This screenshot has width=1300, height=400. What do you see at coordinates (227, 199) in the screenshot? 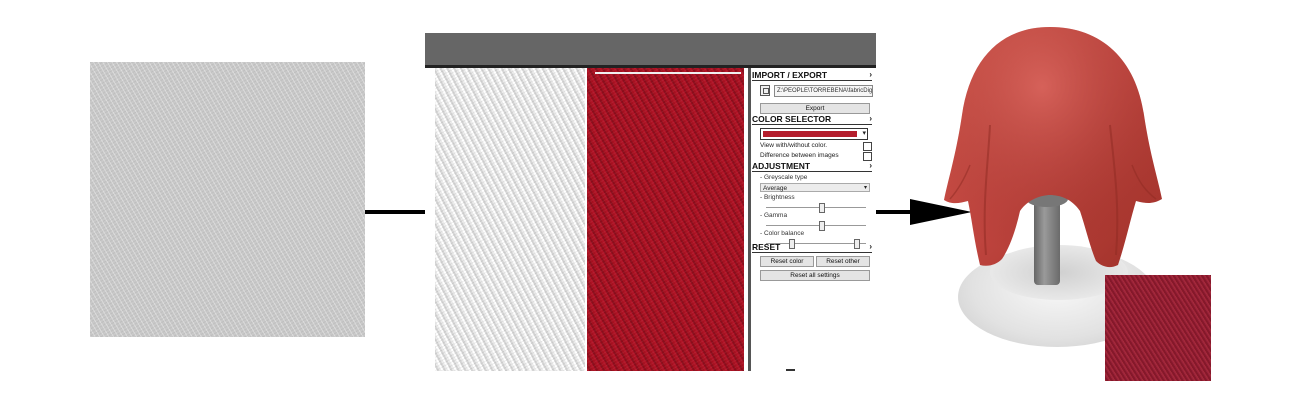
I see `gray-fabric-swatch` at bounding box center [227, 199].